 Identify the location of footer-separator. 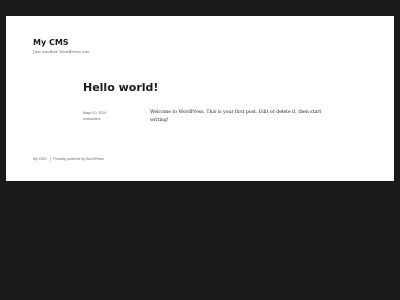
(50, 159).